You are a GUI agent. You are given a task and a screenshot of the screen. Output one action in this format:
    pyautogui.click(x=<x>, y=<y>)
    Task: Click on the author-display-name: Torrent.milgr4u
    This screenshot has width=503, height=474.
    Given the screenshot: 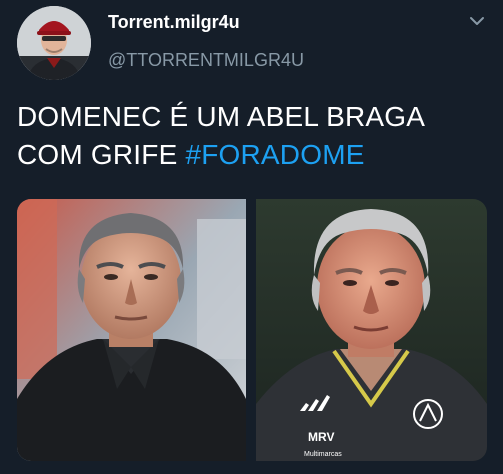 What is the action you would take?
    pyautogui.click(x=174, y=22)
    